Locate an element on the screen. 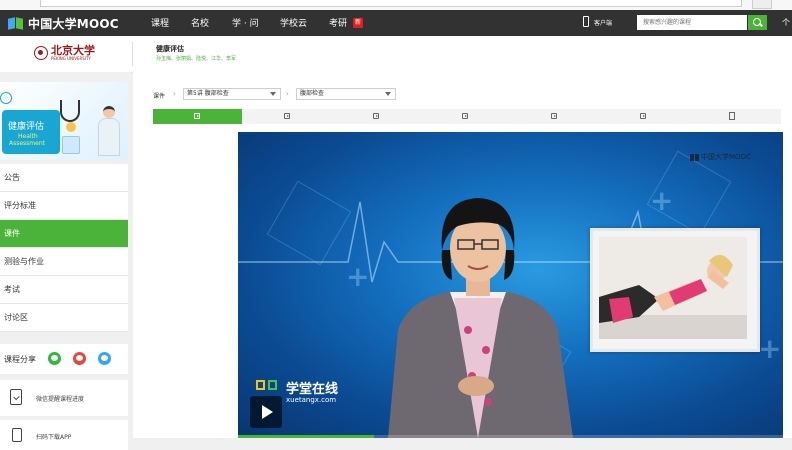  menu-item-exam: 考试 is located at coordinates (64, 290).